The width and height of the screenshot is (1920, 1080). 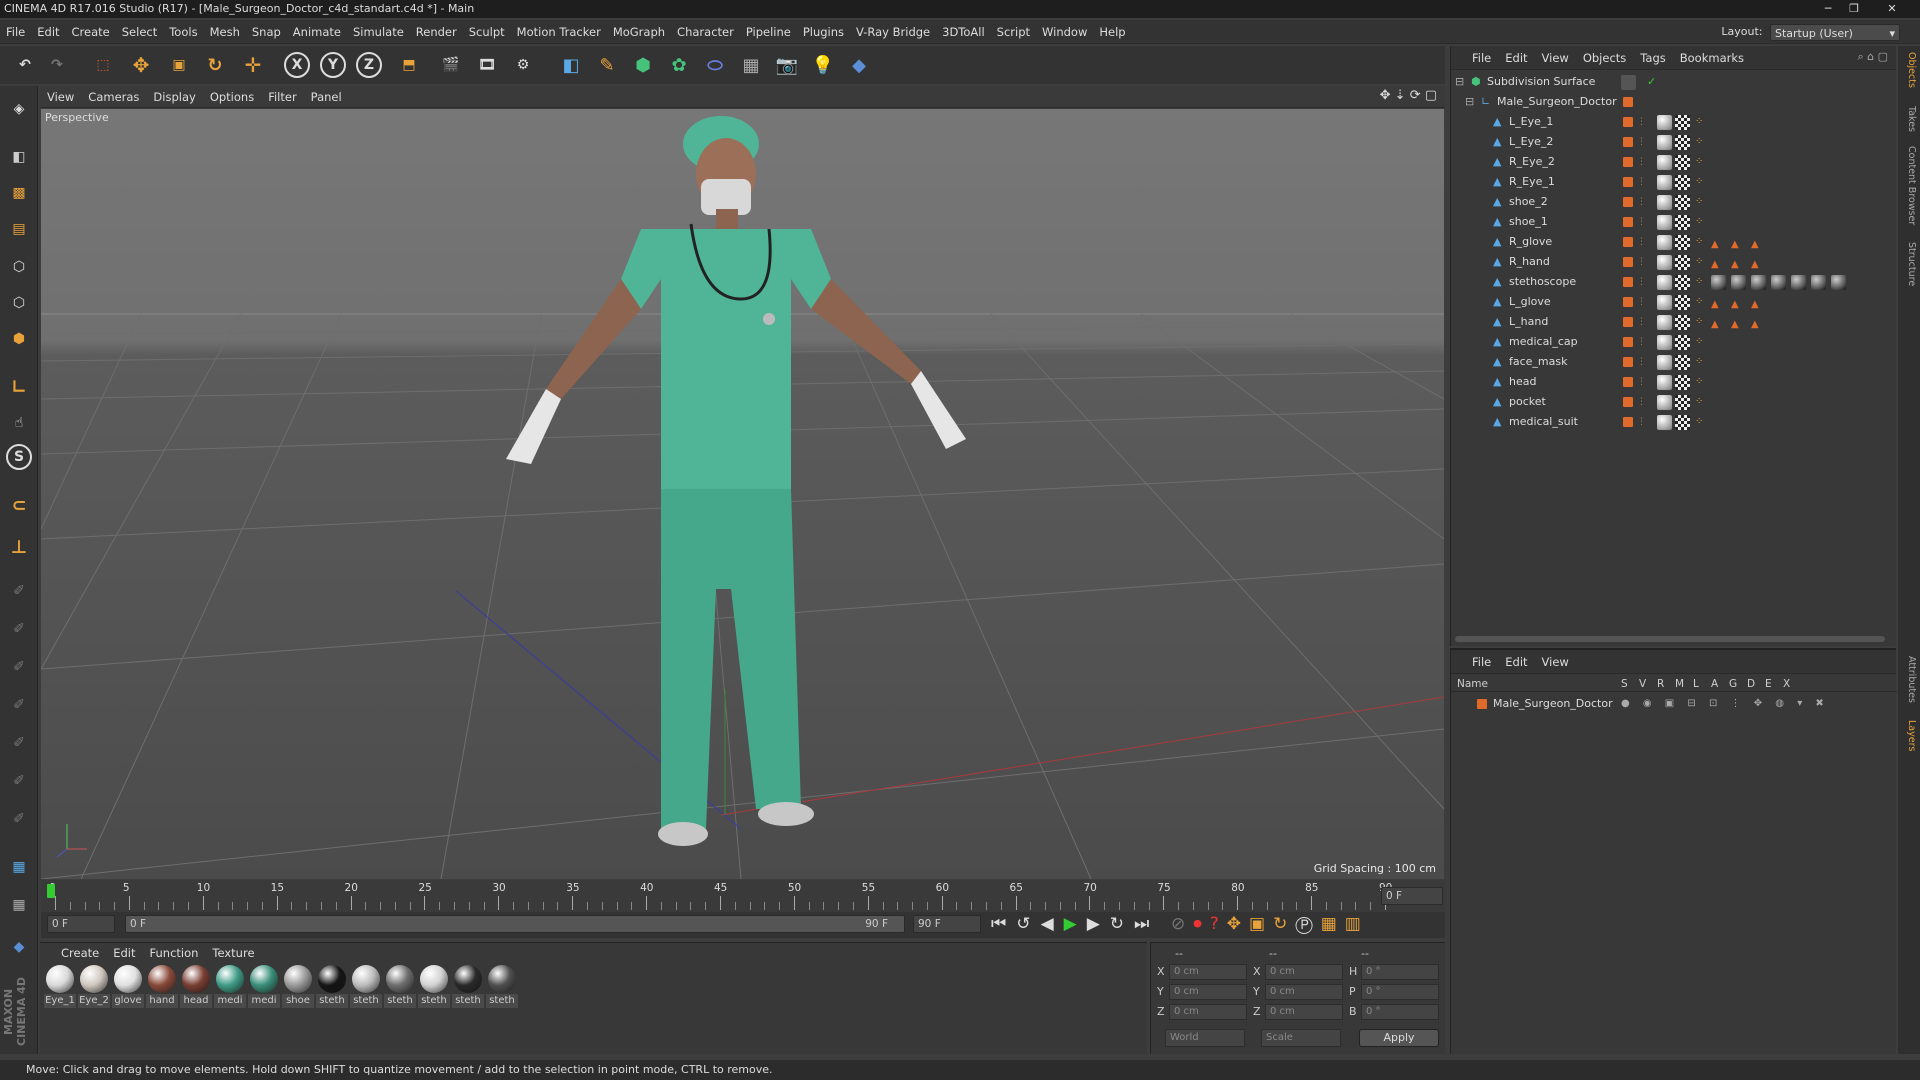 What do you see at coordinates (743, 897) in the screenshot?
I see `timeline-ruler: 051015202530354045505560657075808590 0 F` at bounding box center [743, 897].